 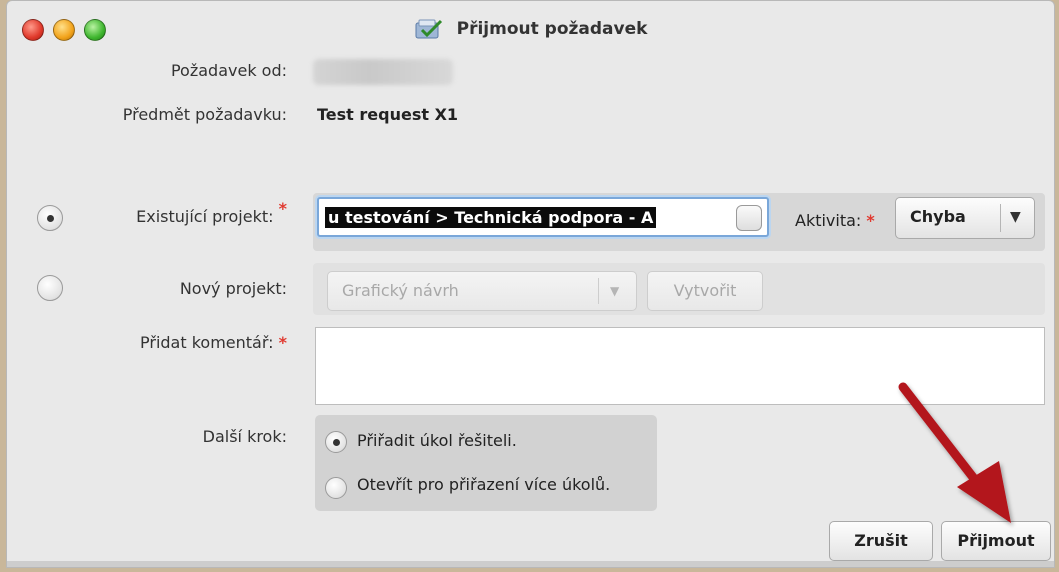 I want to click on accept-request-icon, so click(x=428, y=29).